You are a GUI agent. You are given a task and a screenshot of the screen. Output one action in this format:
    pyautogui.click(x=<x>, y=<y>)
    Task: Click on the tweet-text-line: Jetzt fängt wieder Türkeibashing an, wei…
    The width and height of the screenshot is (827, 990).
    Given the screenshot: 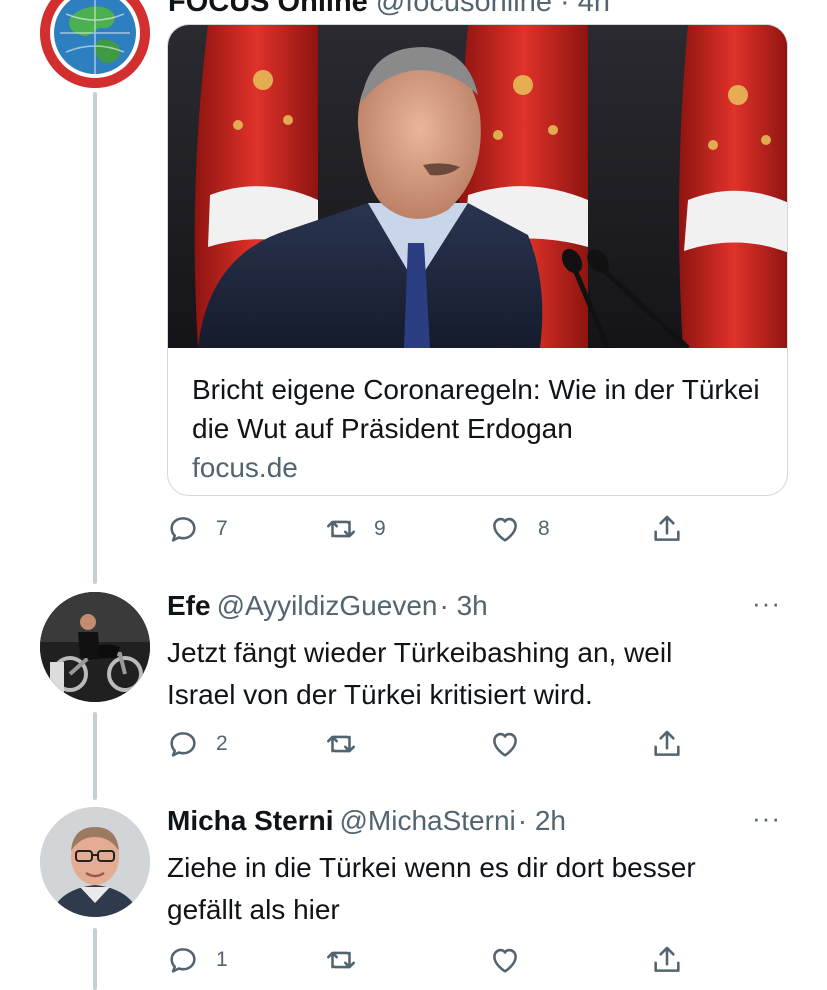 What is the action you would take?
    pyautogui.click(x=420, y=652)
    